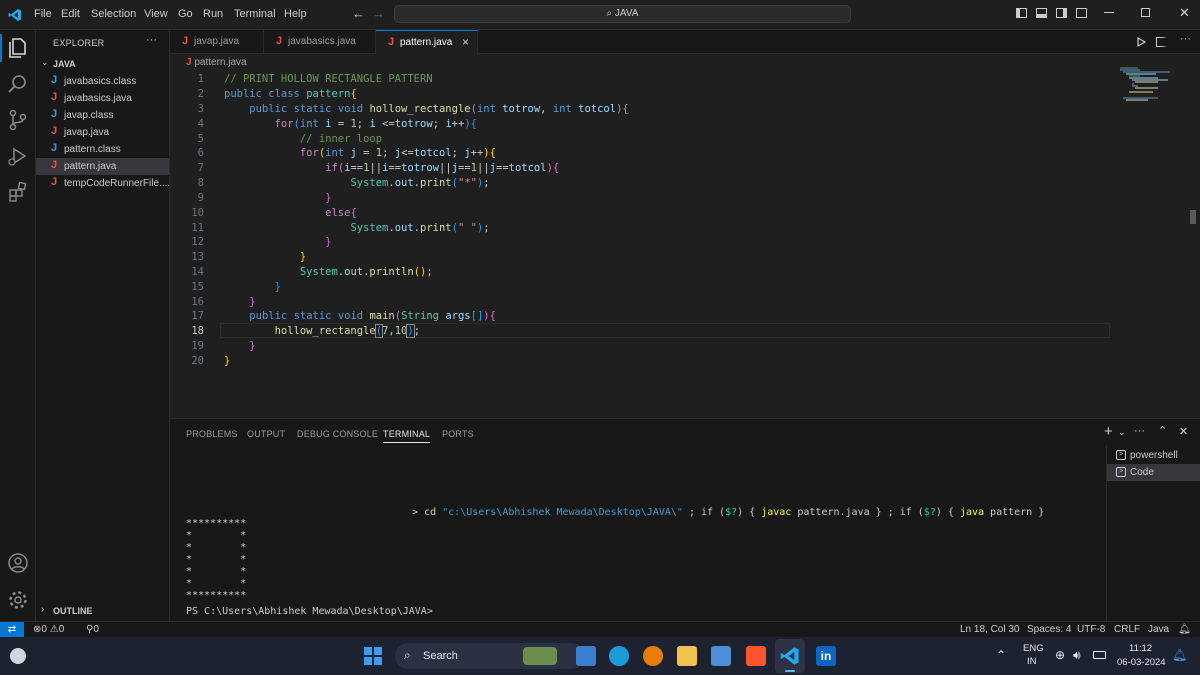 This screenshot has width=1200, height=675. I want to click on problems-status: ⊗0 ⚠0, so click(48, 629).